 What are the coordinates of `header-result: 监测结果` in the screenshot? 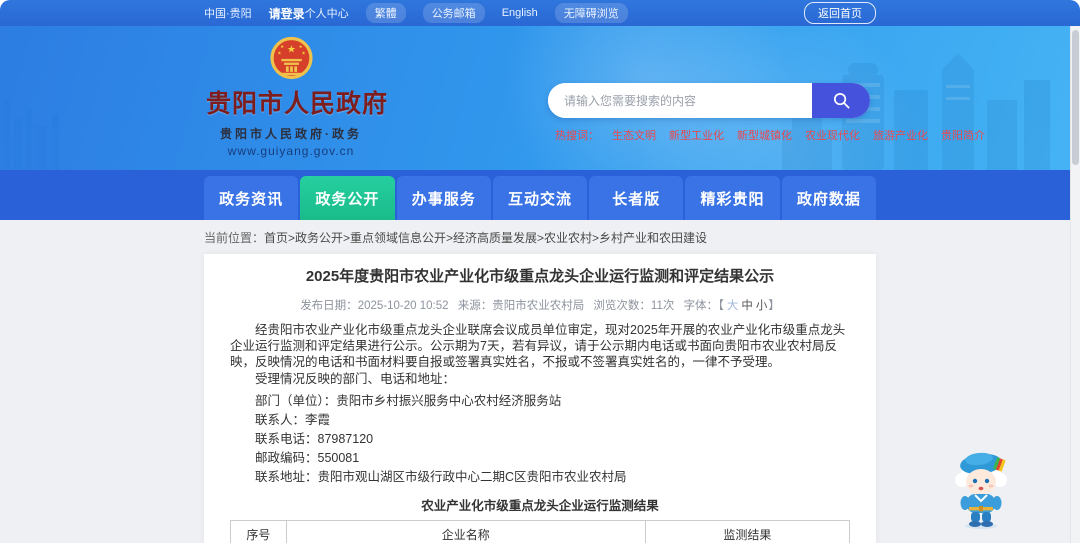 It's located at (747, 531).